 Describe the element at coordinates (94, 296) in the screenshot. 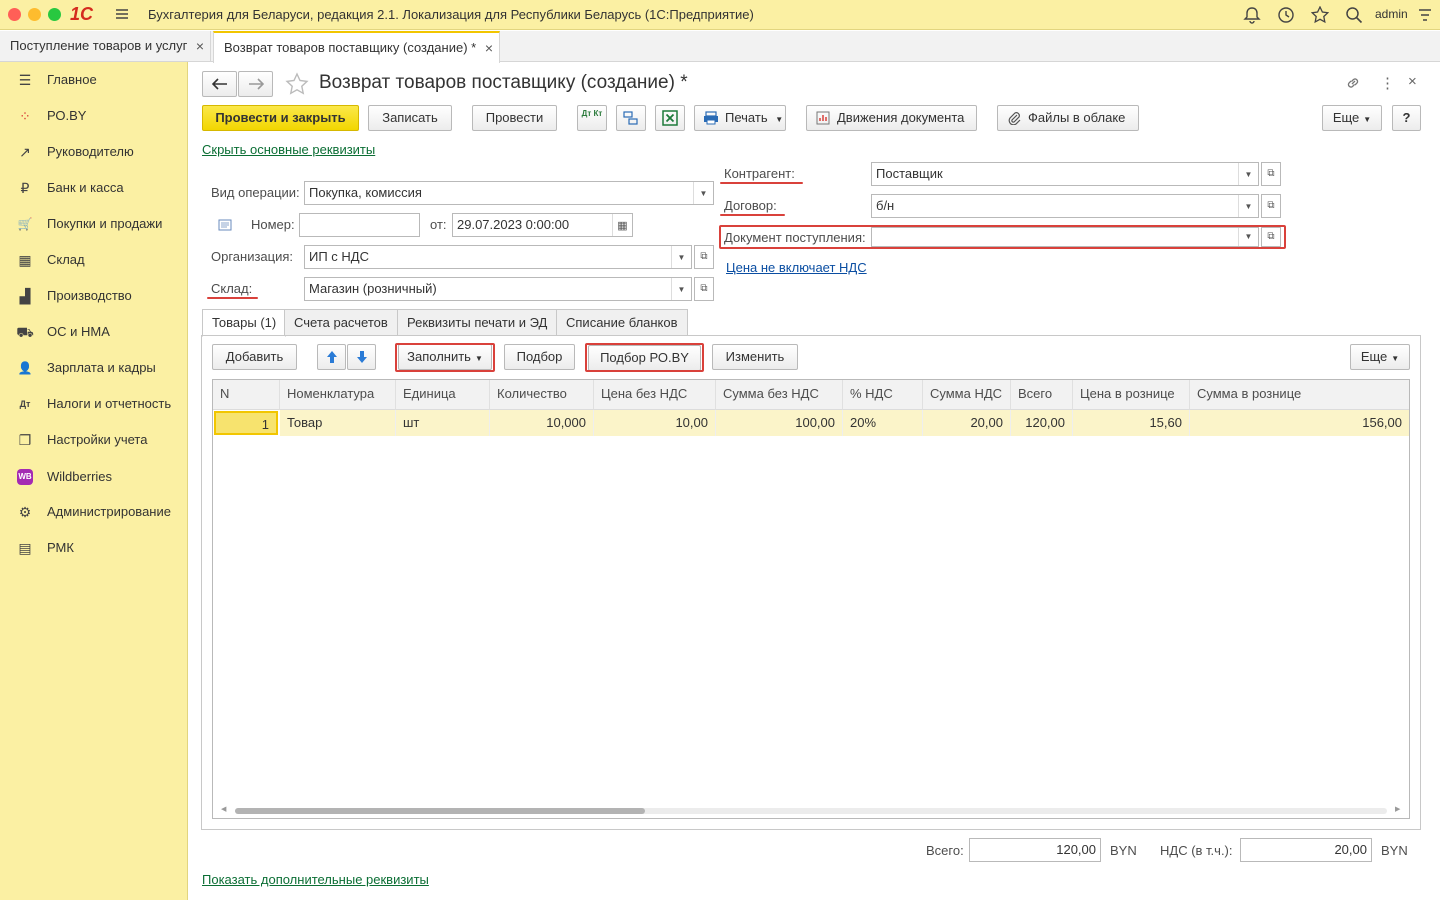

I see `sidebar-item-production: ▟ Производство` at that location.